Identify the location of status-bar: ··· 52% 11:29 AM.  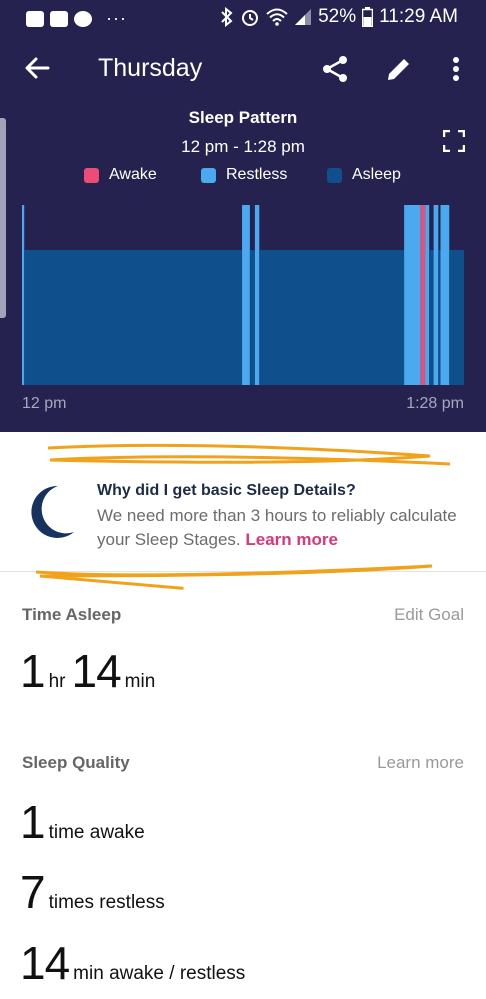
(243, 17).